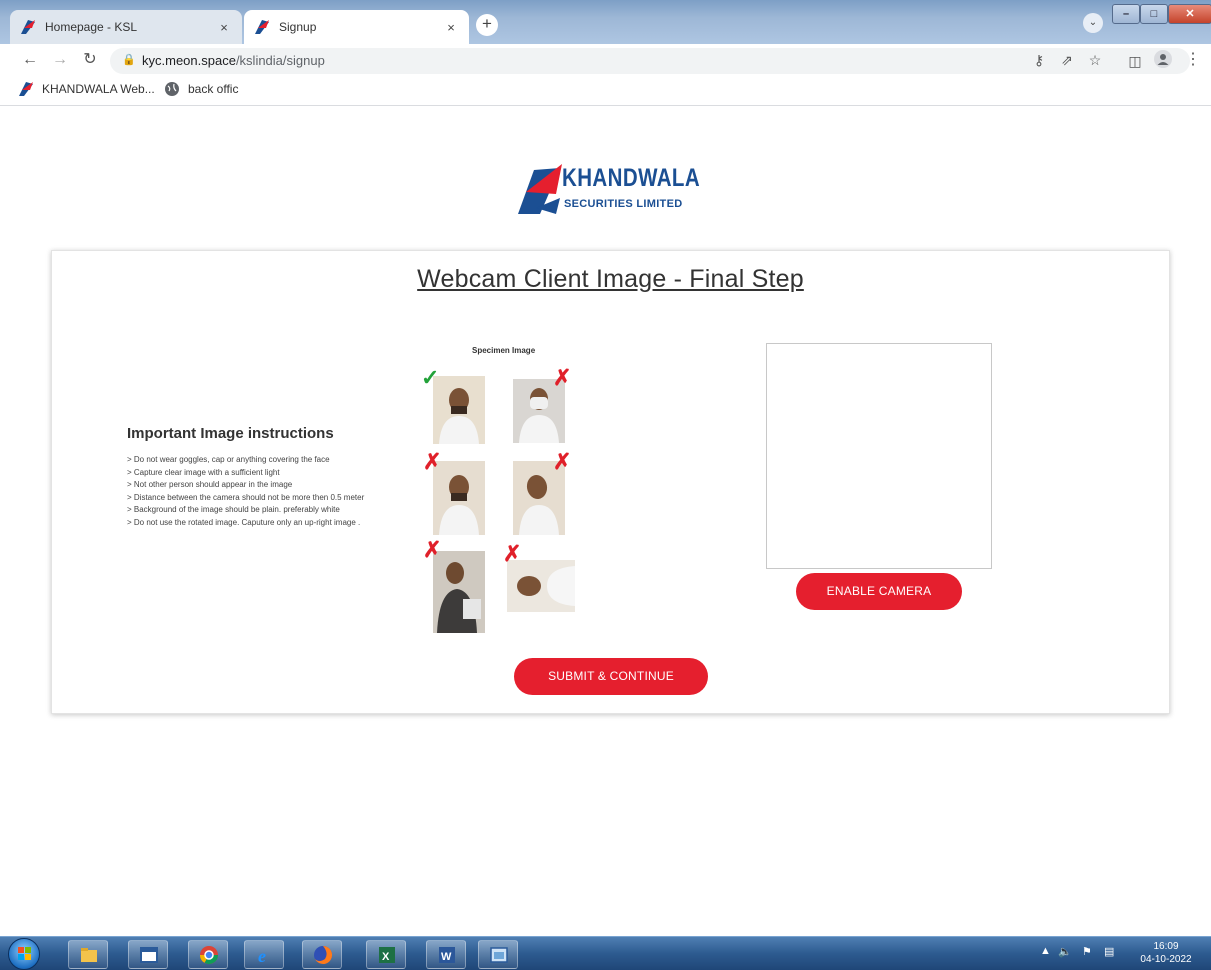 Image resolution: width=1211 pixels, height=970 pixels. I want to click on tab-title: Homepage - KSL, so click(91, 27).